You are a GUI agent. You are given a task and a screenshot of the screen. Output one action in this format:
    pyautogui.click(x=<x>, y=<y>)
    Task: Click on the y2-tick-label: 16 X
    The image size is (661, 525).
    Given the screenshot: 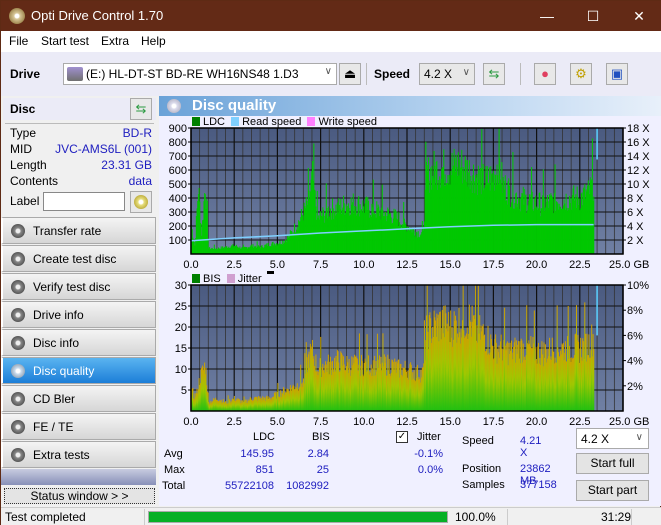 What is the action you would take?
    pyautogui.click(x=638, y=143)
    